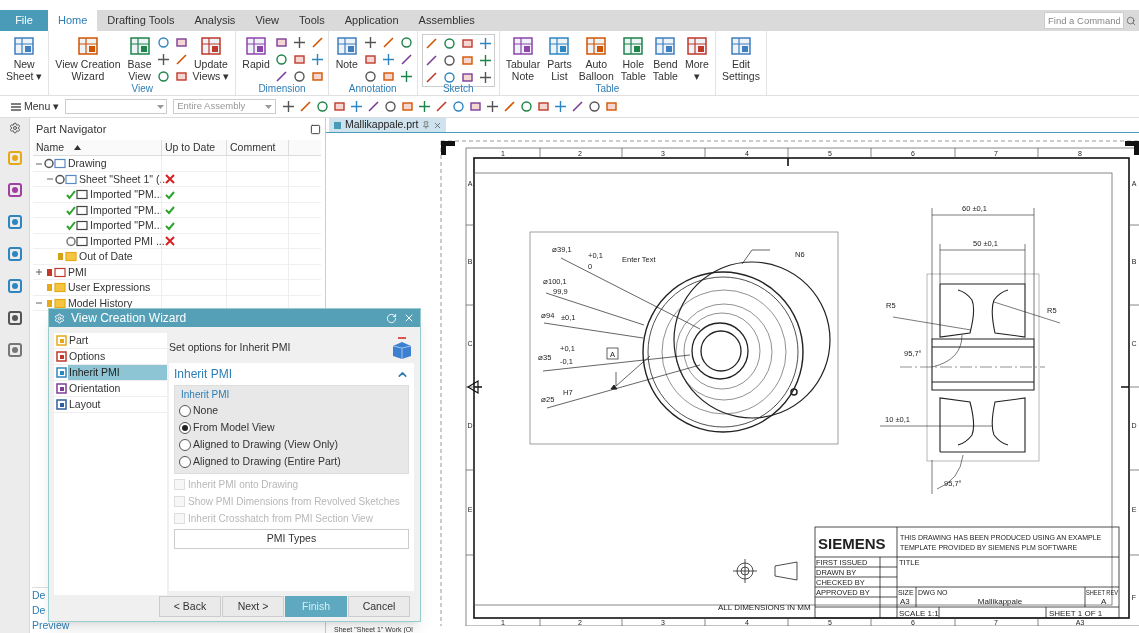 Image resolution: width=1139 pixels, height=633 pixels. Describe the element at coordinates (39, 595) in the screenshot. I see `panel-header: De` at that location.